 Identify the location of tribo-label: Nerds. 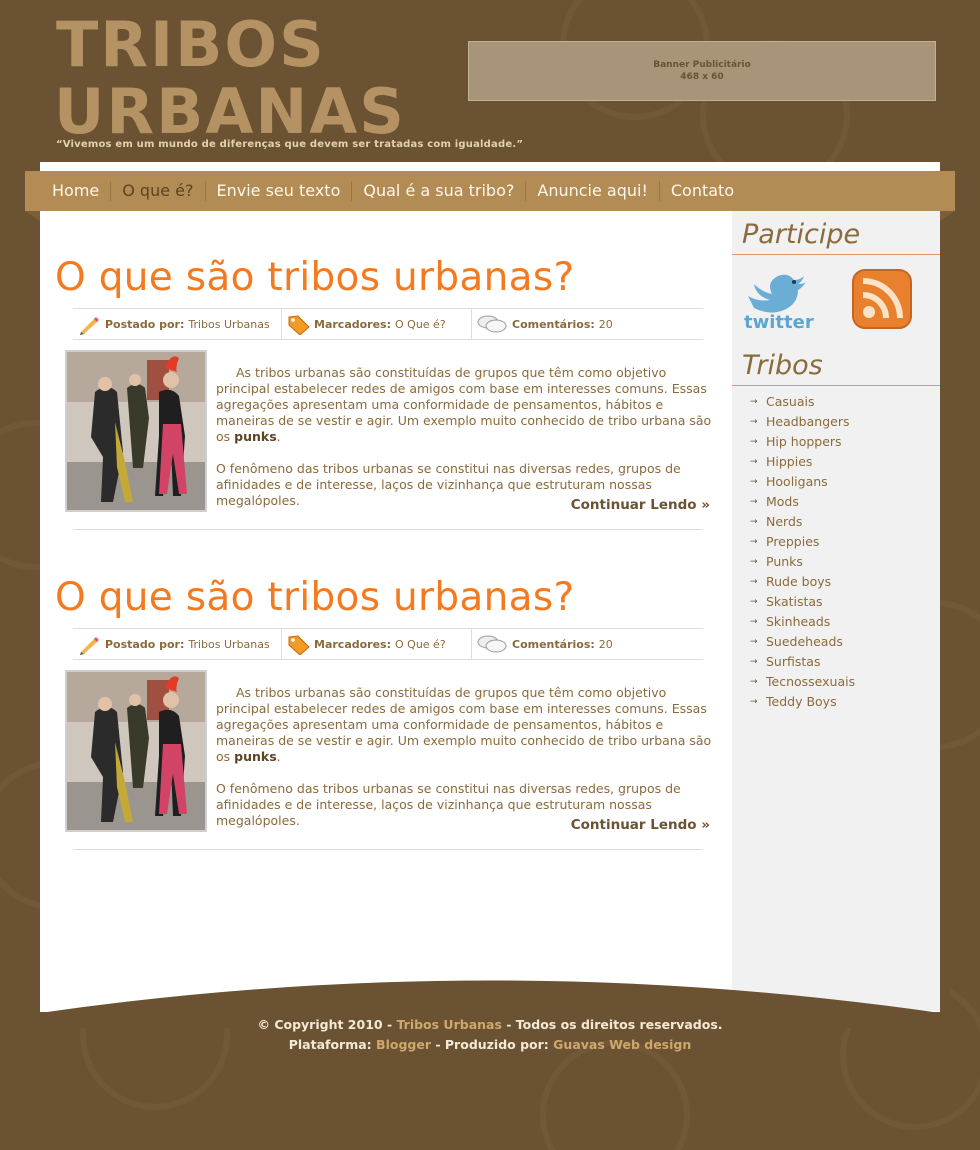
(784, 521).